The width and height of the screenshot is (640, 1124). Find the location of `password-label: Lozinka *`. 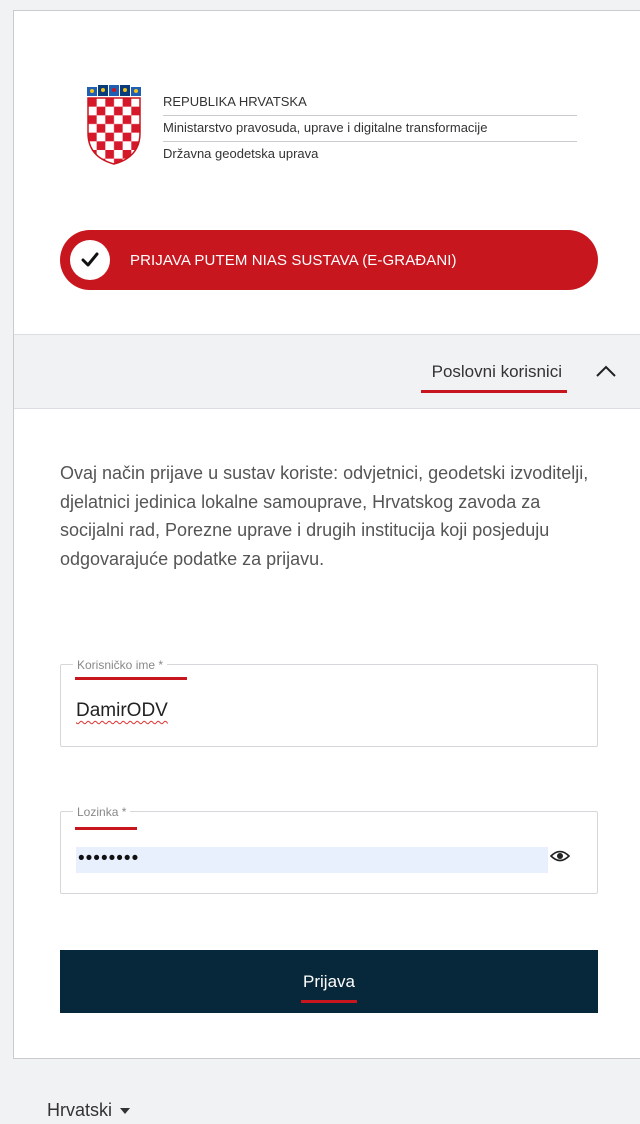

password-label: Lozinka * is located at coordinates (102, 812).